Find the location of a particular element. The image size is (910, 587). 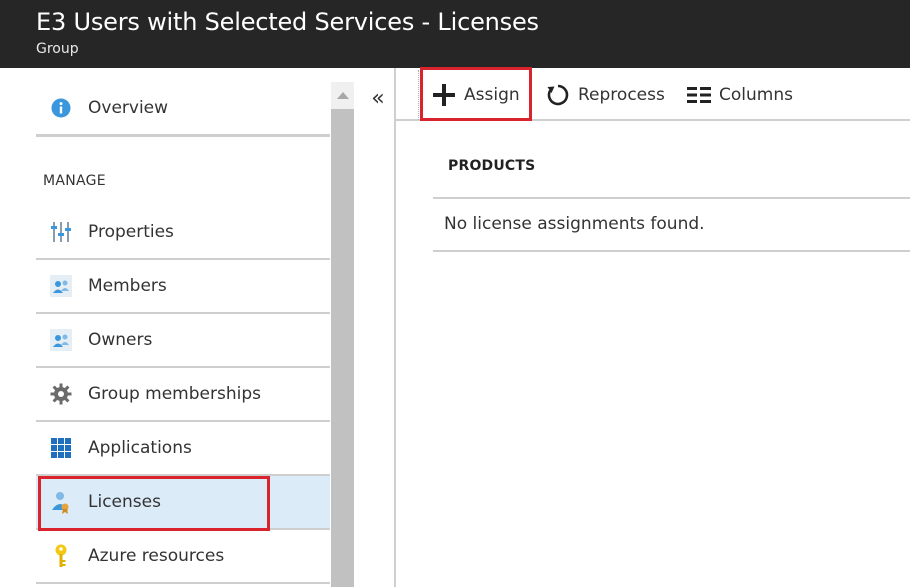

info-icon is located at coordinates (61, 108).